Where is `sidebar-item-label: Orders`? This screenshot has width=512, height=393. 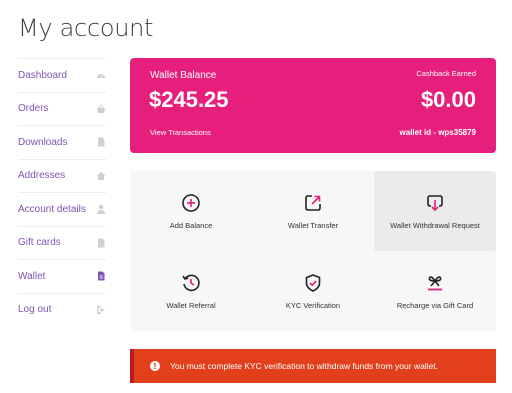
sidebar-item-label: Orders is located at coordinates (33, 109).